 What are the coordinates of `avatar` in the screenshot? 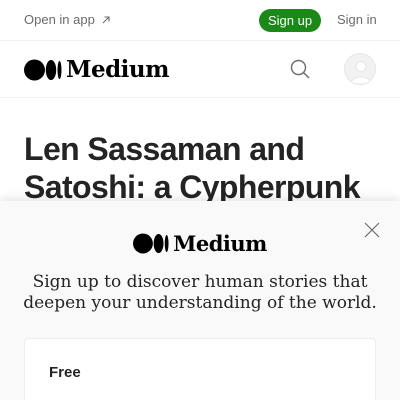 It's located at (360, 69).